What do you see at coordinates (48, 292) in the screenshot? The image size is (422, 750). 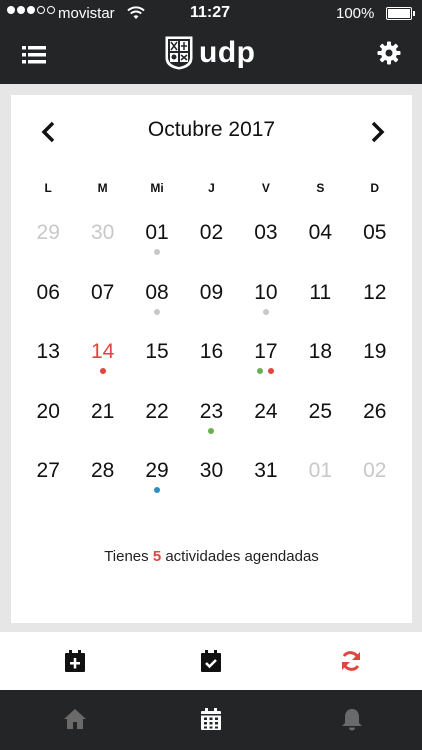 I see `day-number: 06` at bounding box center [48, 292].